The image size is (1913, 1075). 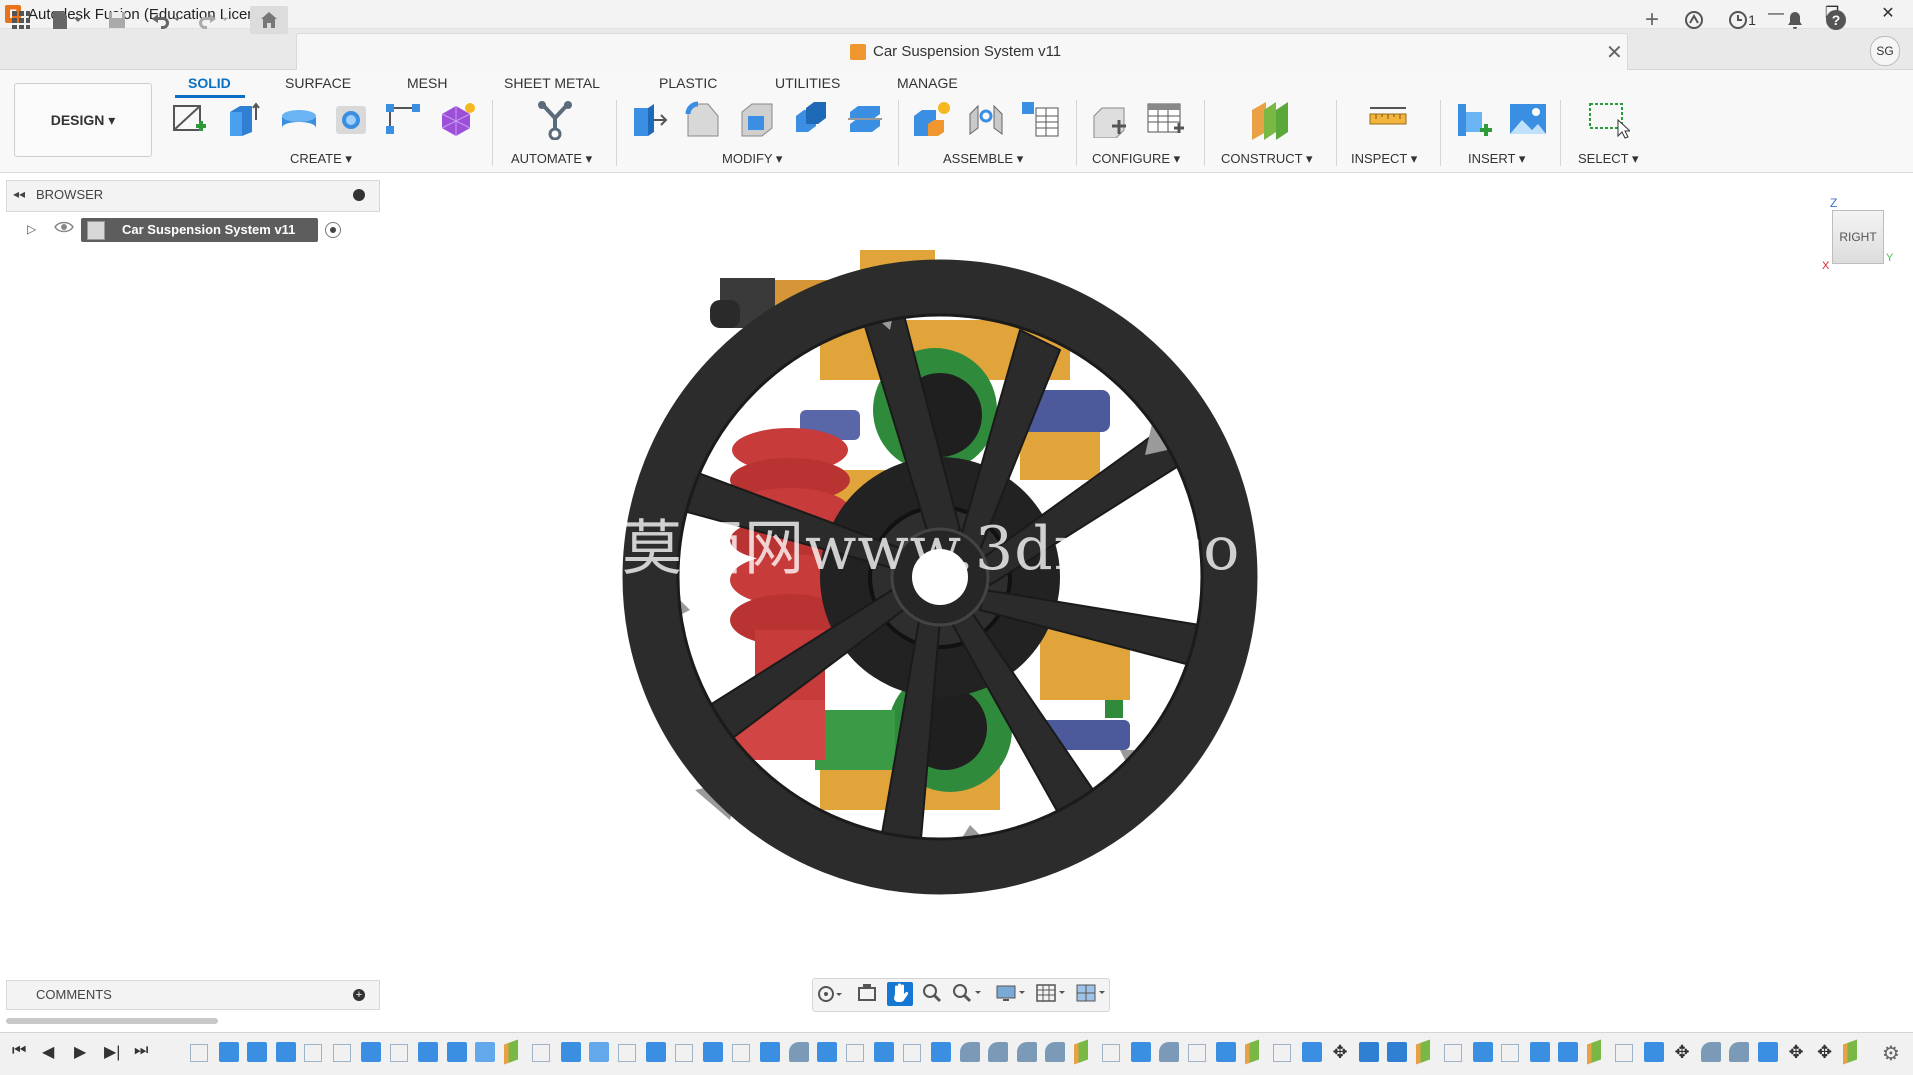 I want to click on timeline-settings-gear-icon: ⚙, so click(x=1891, y=1053).